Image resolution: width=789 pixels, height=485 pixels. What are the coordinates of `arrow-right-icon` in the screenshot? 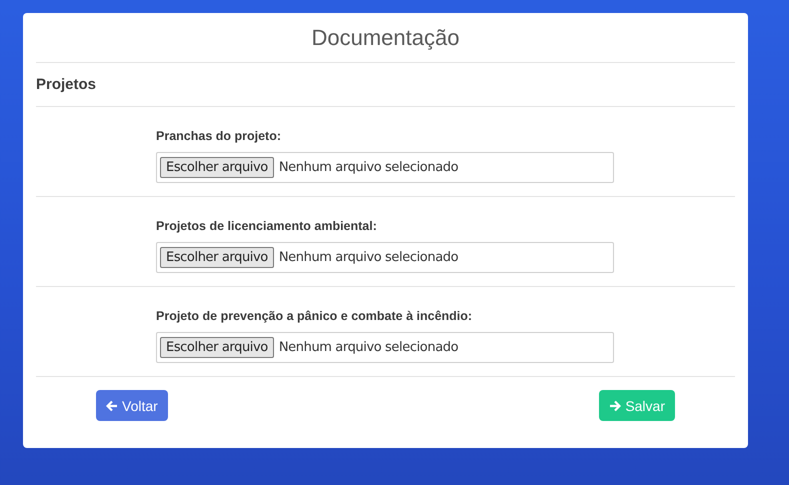 It's located at (615, 406).